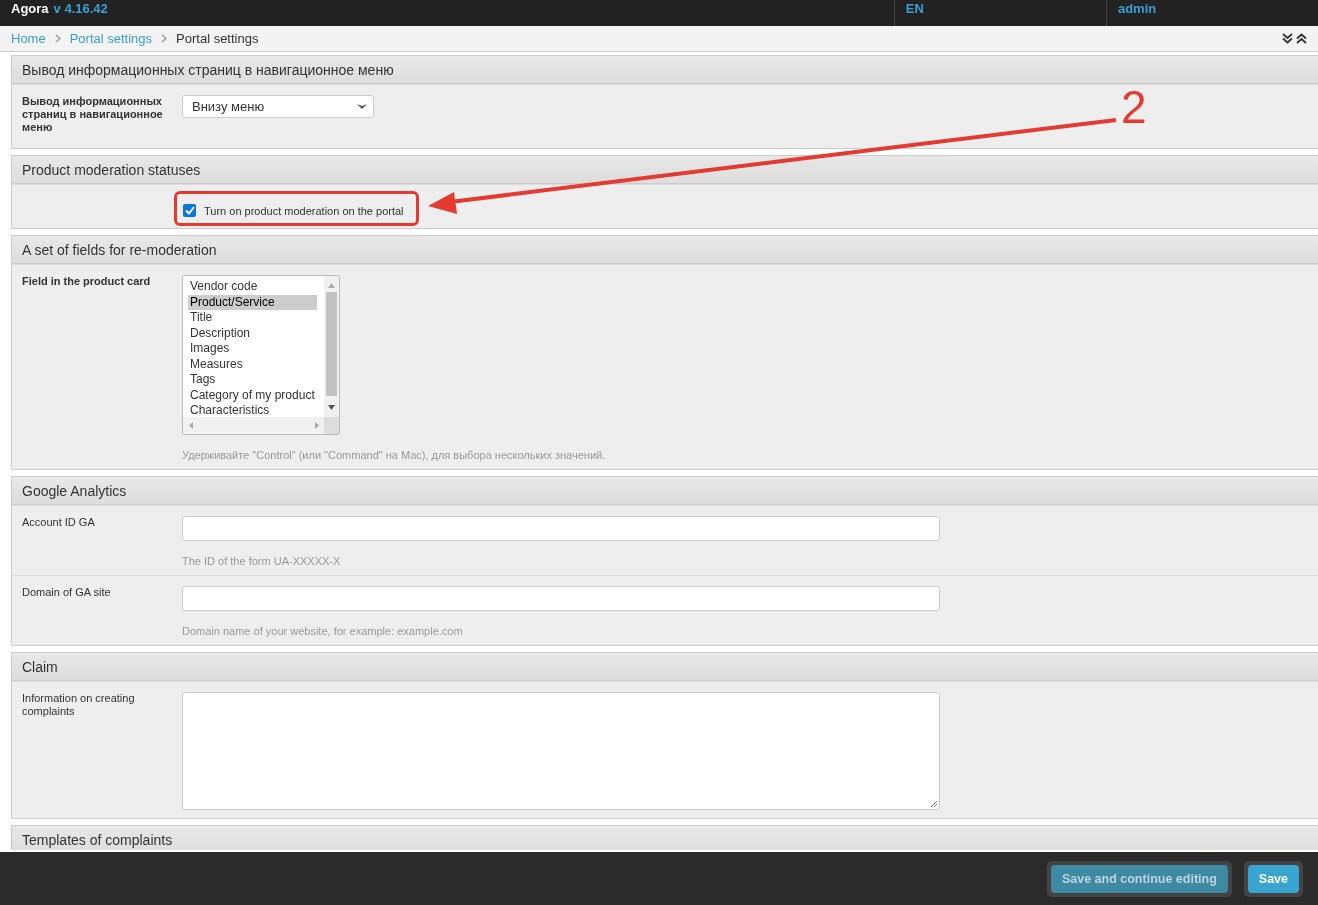 The image size is (1318, 905). I want to click on field-label: Information on creating complaints, so click(79, 705).